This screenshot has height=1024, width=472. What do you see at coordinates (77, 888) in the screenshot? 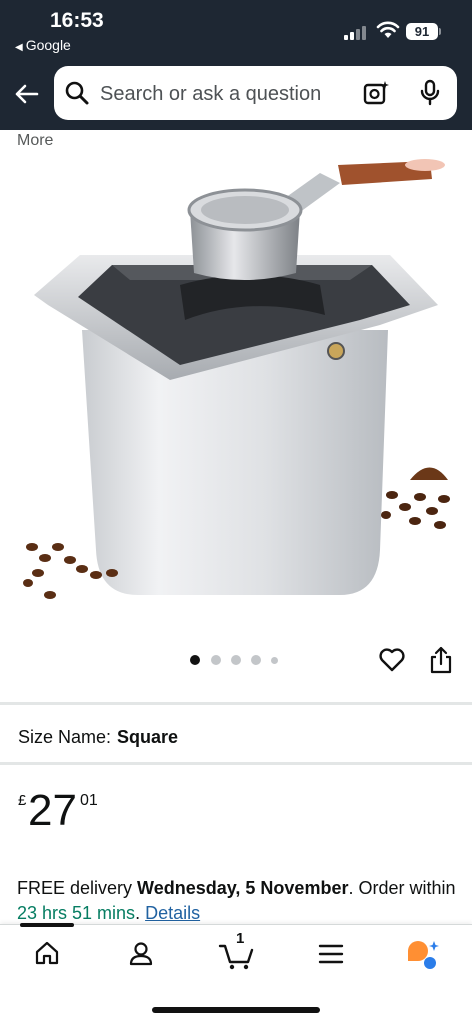
I see `delivery-prefix: FREE delivery` at bounding box center [77, 888].